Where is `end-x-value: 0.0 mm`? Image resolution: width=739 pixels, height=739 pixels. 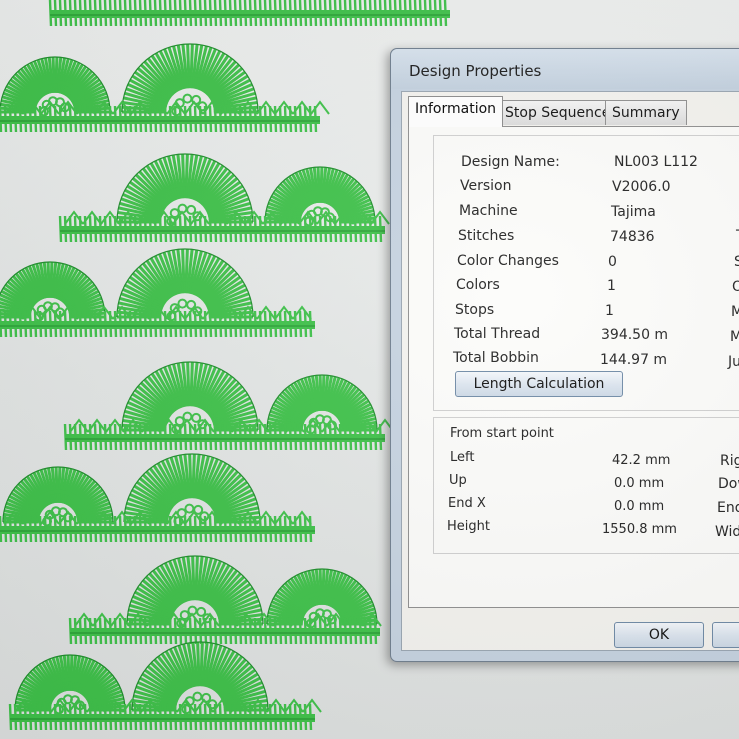 end-x-value: 0.0 mm is located at coordinates (639, 506).